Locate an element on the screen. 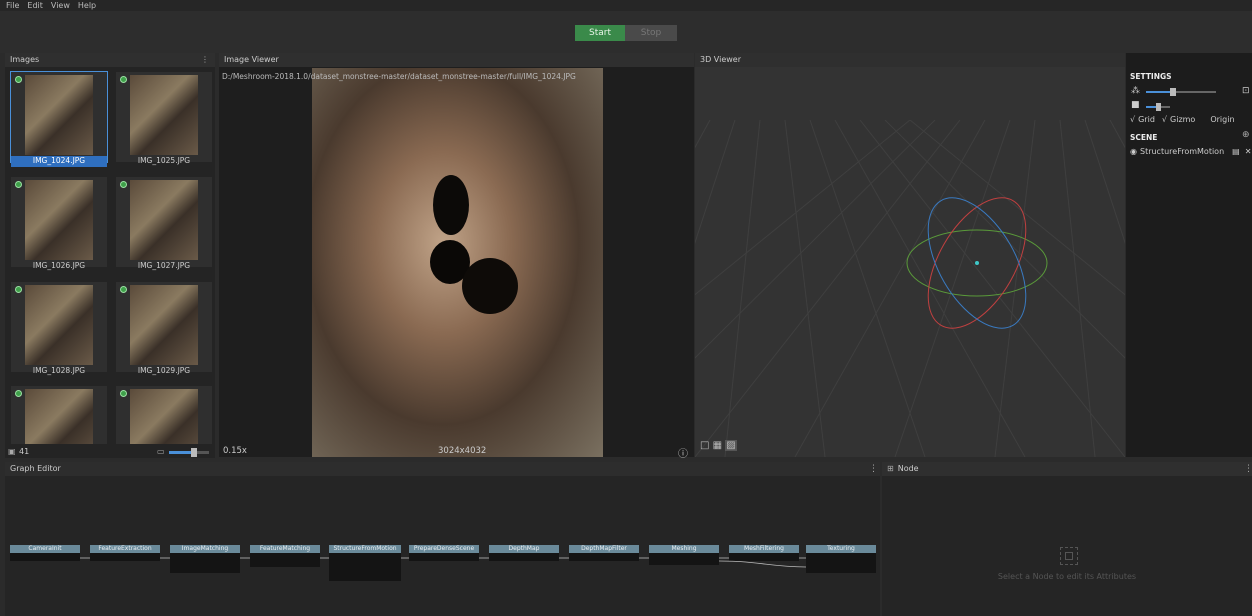  menu-file: File is located at coordinates (12, 5).